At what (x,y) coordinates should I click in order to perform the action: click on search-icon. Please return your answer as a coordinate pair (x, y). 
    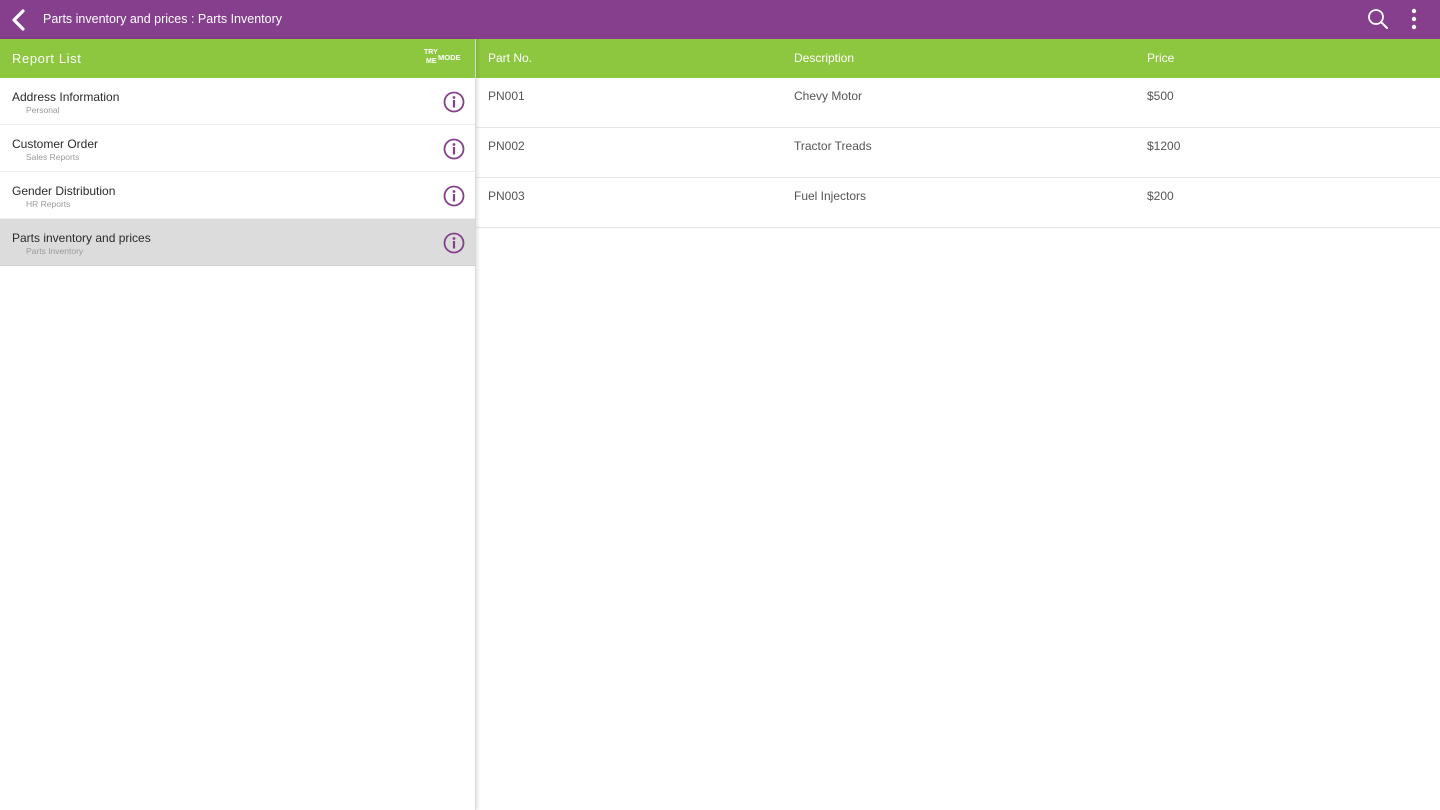
    Looking at the image, I should click on (1378, 19).